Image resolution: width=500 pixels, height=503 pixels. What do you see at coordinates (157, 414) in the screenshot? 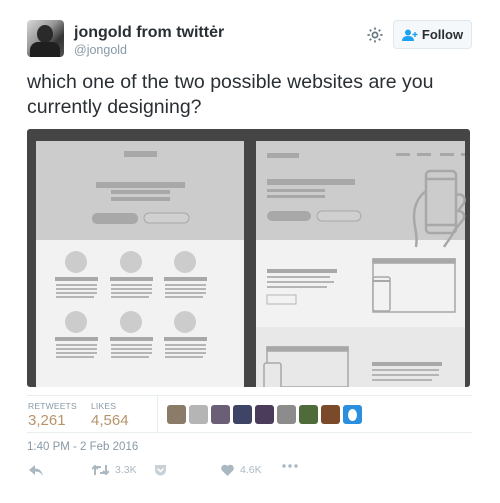
I see `stats-divider` at bounding box center [157, 414].